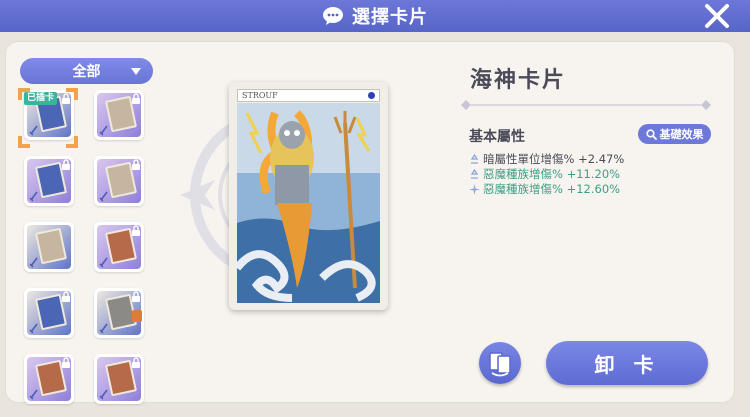 The image size is (750, 417). What do you see at coordinates (137, 316) in the screenshot?
I see `slot-marker` at bounding box center [137, 316].